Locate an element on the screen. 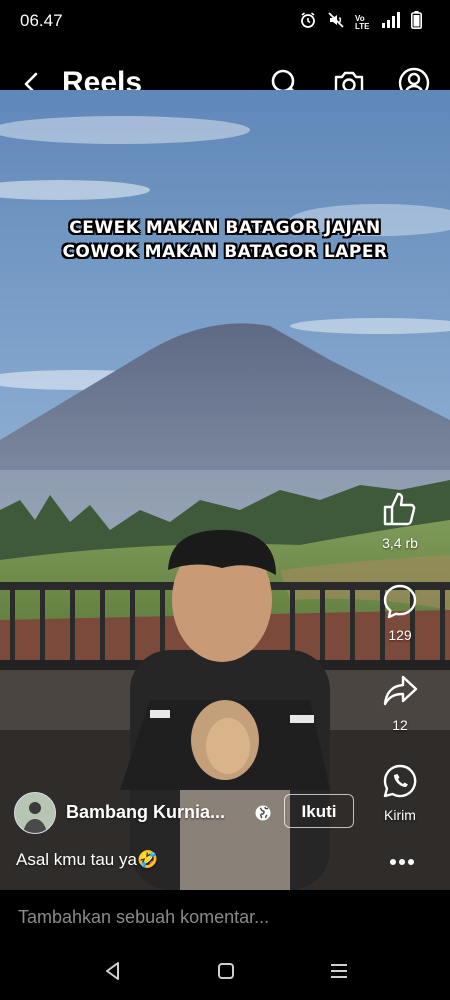 The width and height of the screenshot is (450, 1000). whatsapp-icon is located at coordinates (400, 781).